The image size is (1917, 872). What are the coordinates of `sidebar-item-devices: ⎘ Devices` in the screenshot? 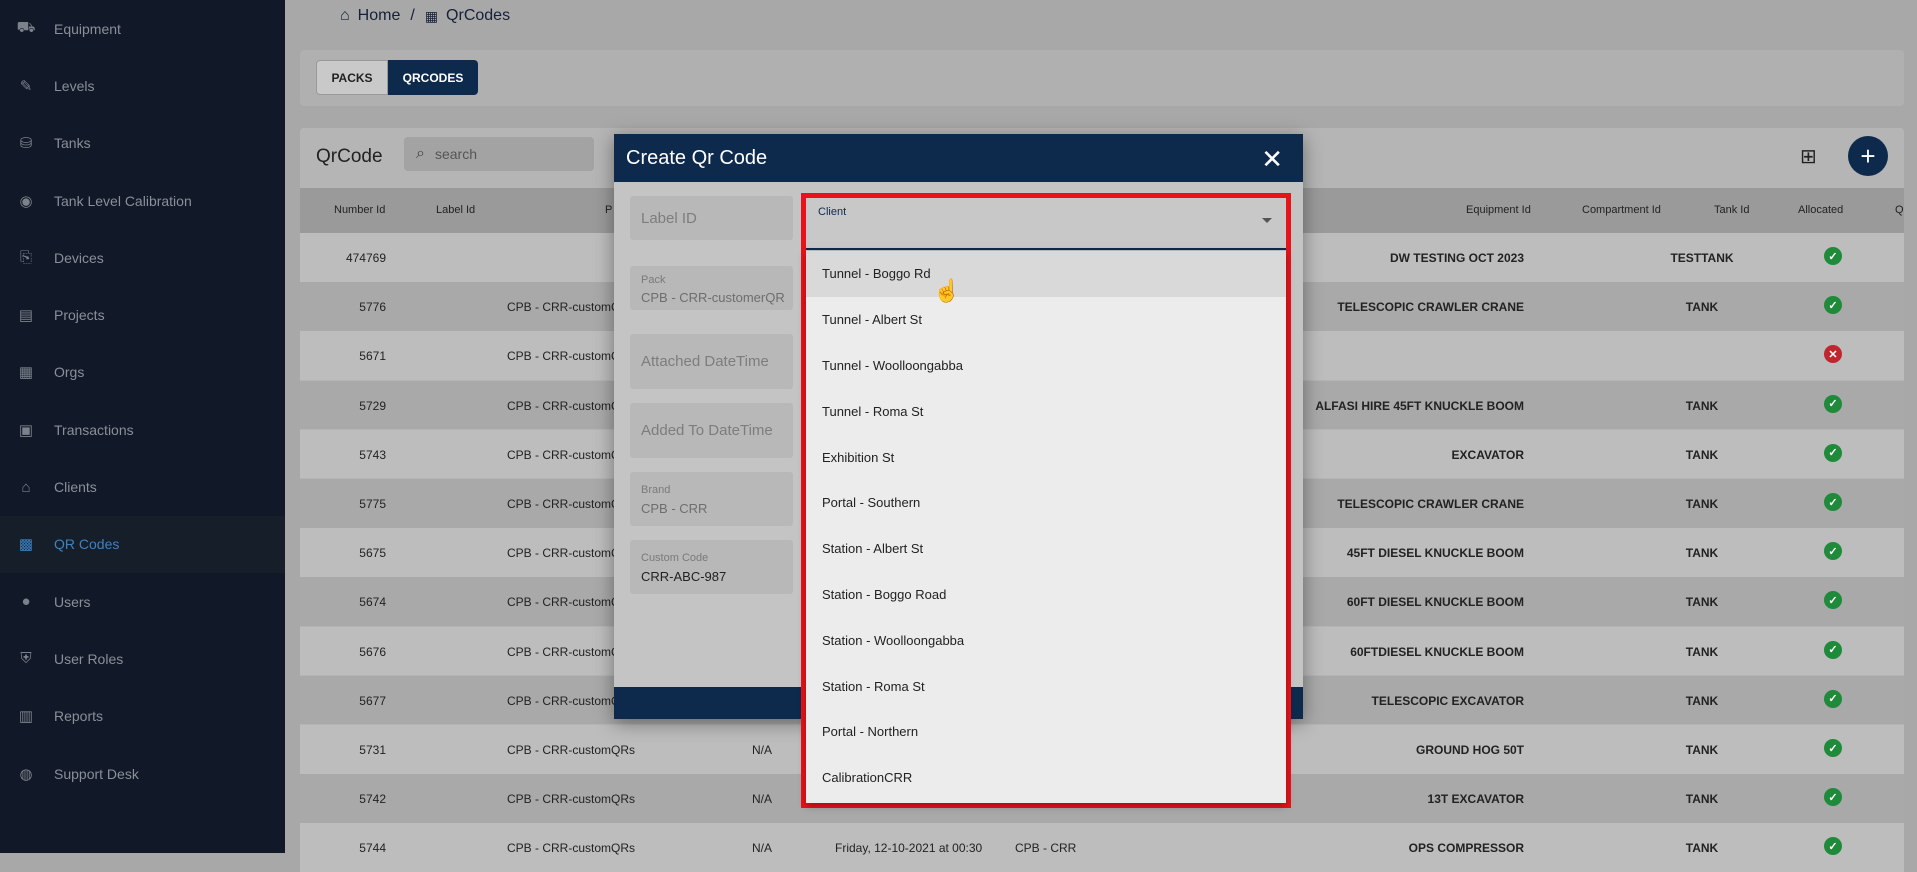 It's located at (142, 257).